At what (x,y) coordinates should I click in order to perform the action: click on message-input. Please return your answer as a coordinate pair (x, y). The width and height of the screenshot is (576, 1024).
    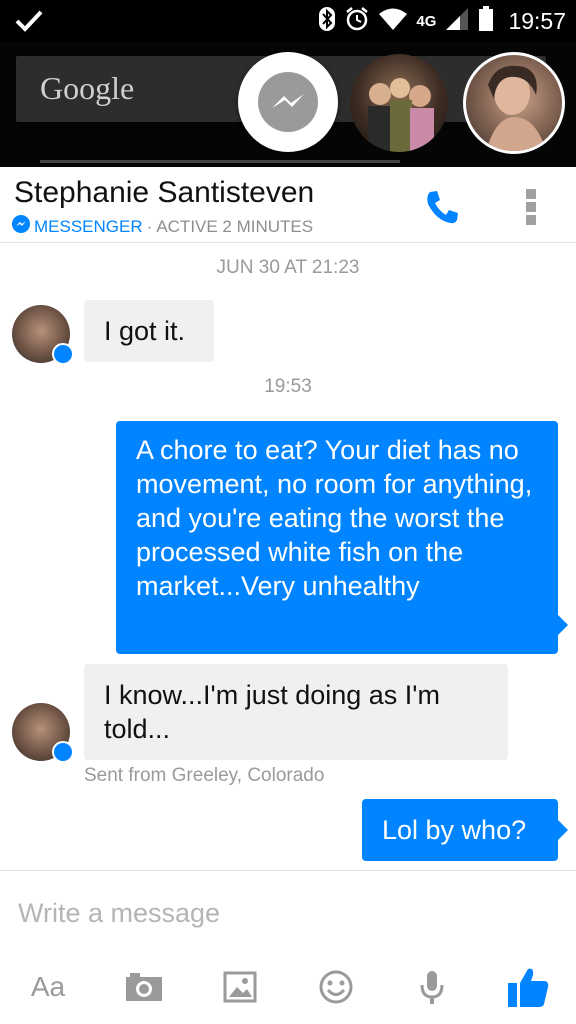
    Looking at the image, I should click on (288, 913).